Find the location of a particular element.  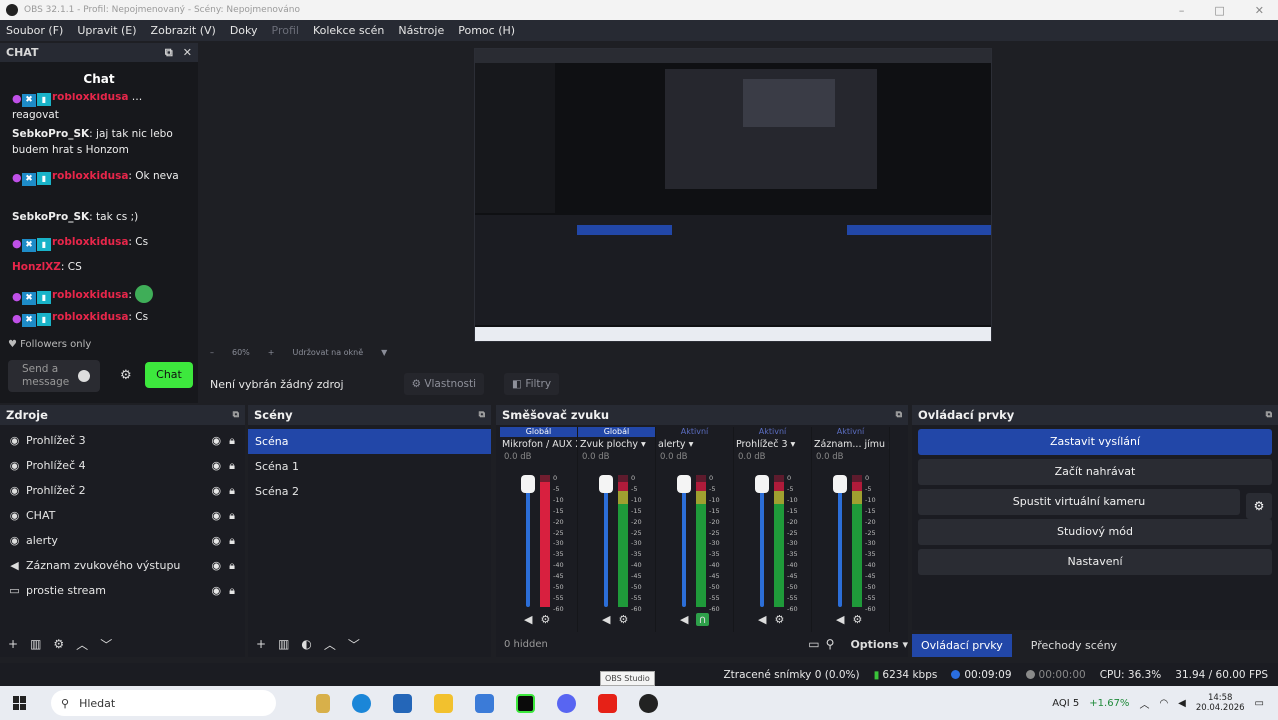

stock-change: +1.67% is located at coordinates (1109, 703).